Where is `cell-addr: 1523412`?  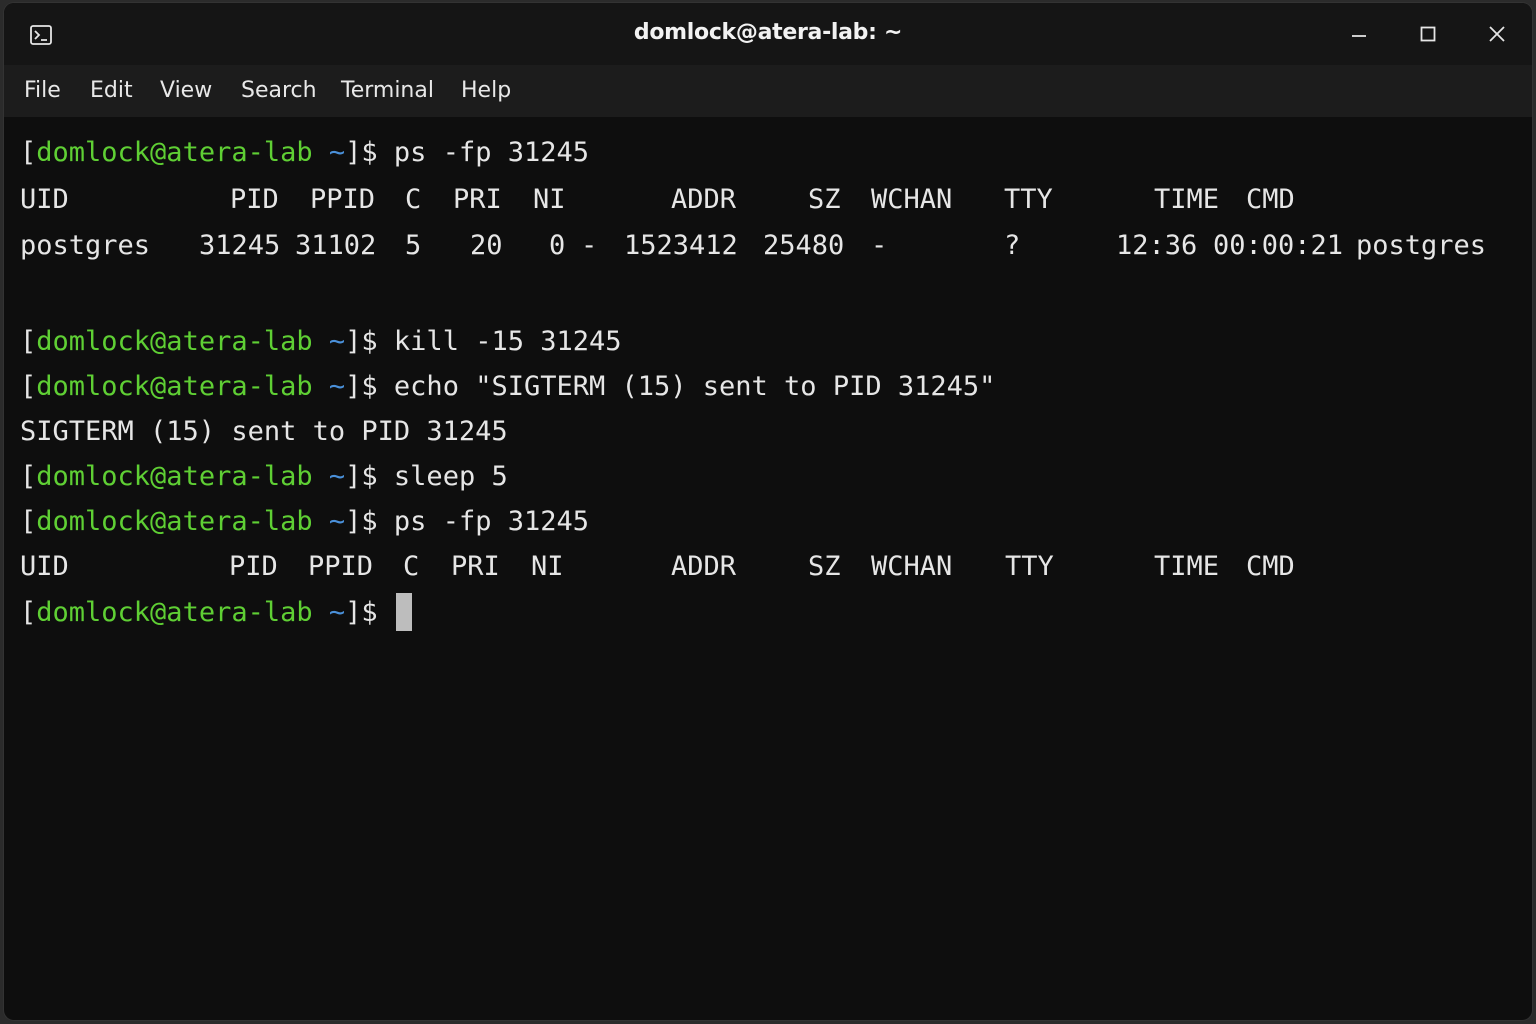 cell-addr: 1523412 is located at coordinates (681, 245).